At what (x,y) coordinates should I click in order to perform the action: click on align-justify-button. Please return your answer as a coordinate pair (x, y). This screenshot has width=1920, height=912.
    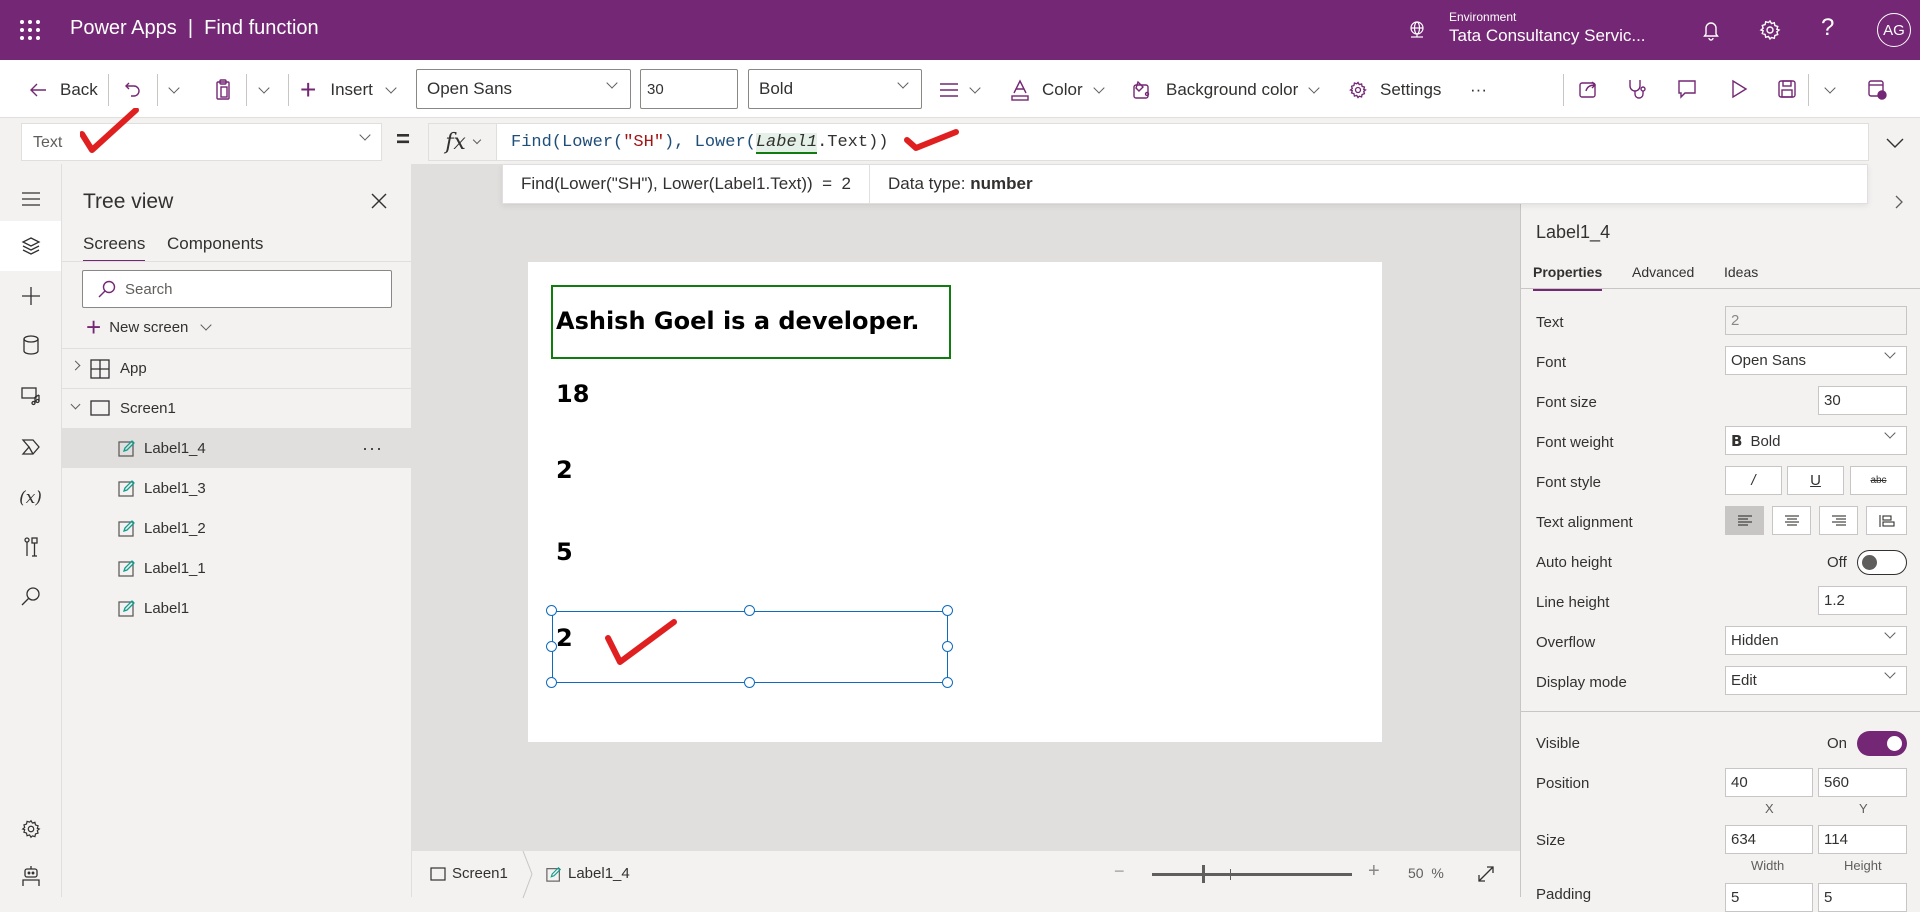
    Looking at the image, I should click on (1886, 520).